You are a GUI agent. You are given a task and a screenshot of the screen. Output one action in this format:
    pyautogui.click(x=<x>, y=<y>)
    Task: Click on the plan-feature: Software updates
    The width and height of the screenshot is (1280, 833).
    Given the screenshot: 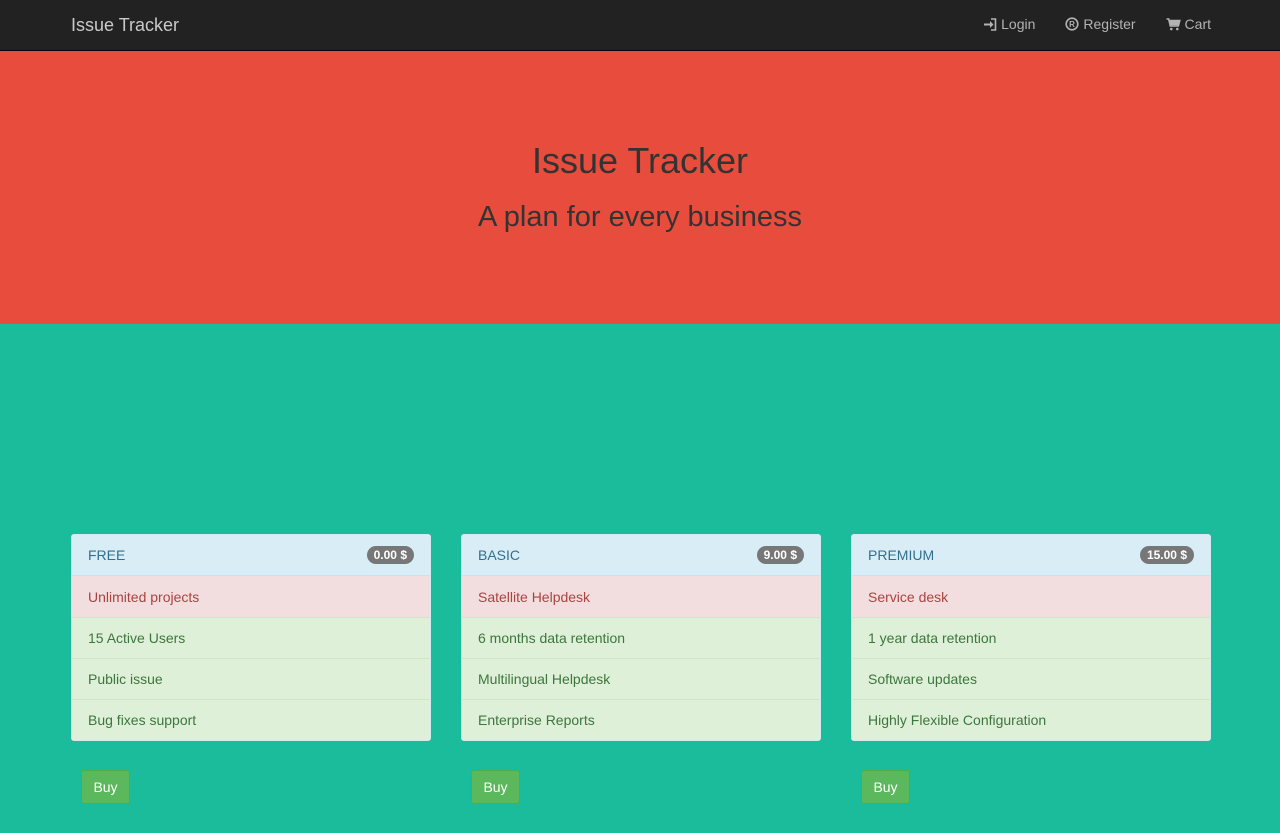 What is the action you would take?
    pyautogui.click(x=1031, y=678)
    